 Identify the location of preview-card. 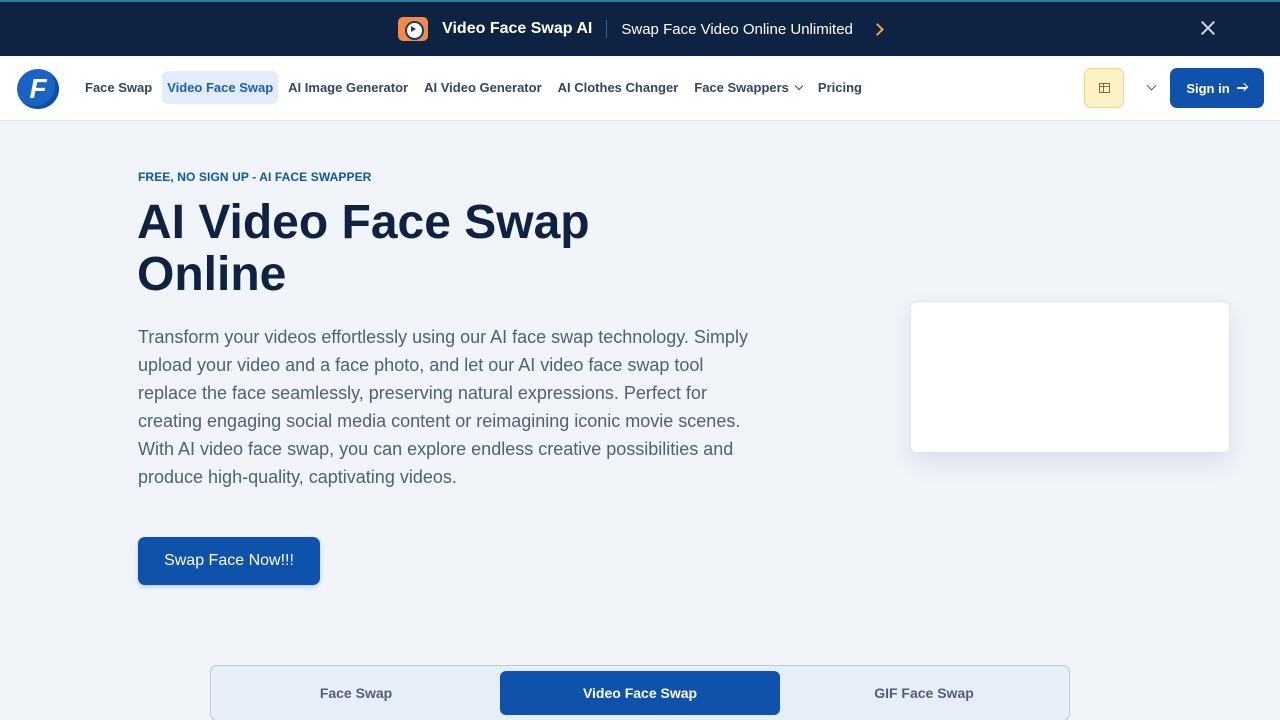
(1070, 377).